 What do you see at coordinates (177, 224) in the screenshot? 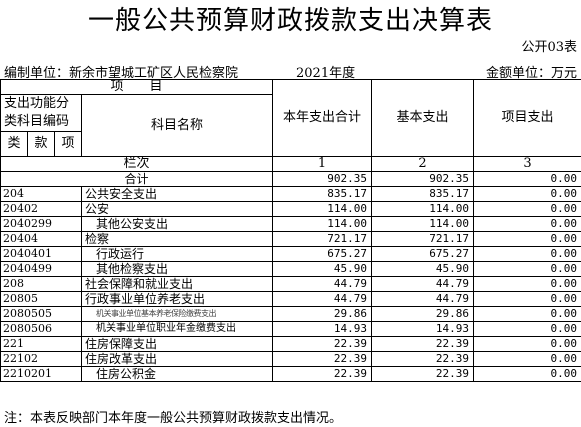
I see `row-name: 其他公安支出` at bounding box center [177, 224].